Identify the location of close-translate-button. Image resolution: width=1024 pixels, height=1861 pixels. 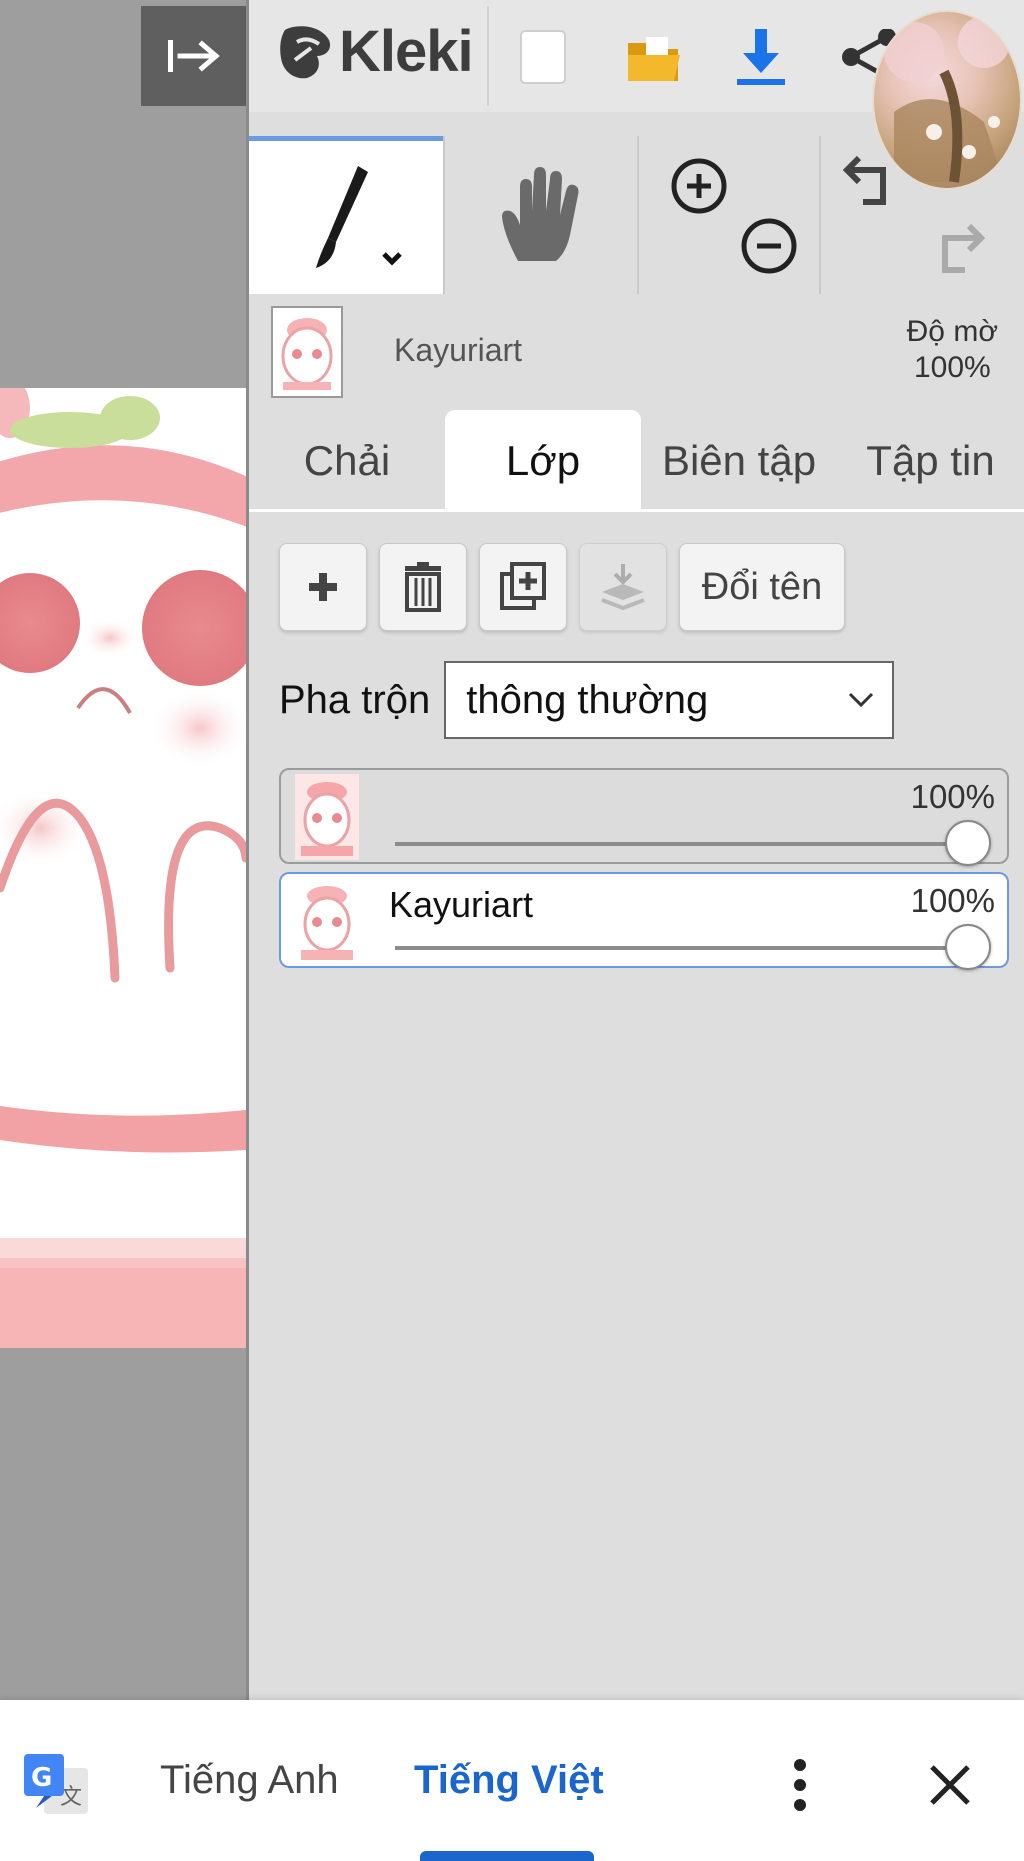
(950, 1785).